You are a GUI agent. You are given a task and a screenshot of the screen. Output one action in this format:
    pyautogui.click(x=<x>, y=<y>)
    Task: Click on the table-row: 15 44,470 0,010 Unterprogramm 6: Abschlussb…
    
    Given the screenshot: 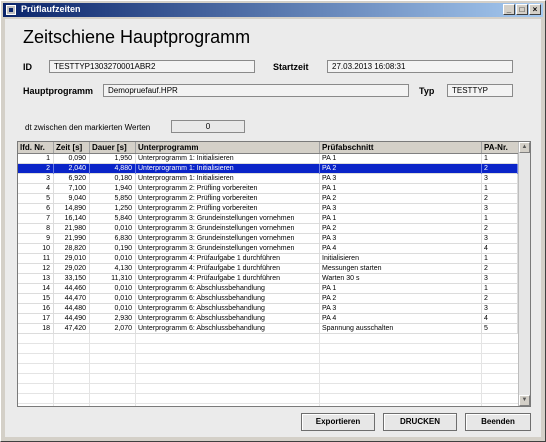 What is the action you would take?
    pyautogui.click(x=268, y=299)
    